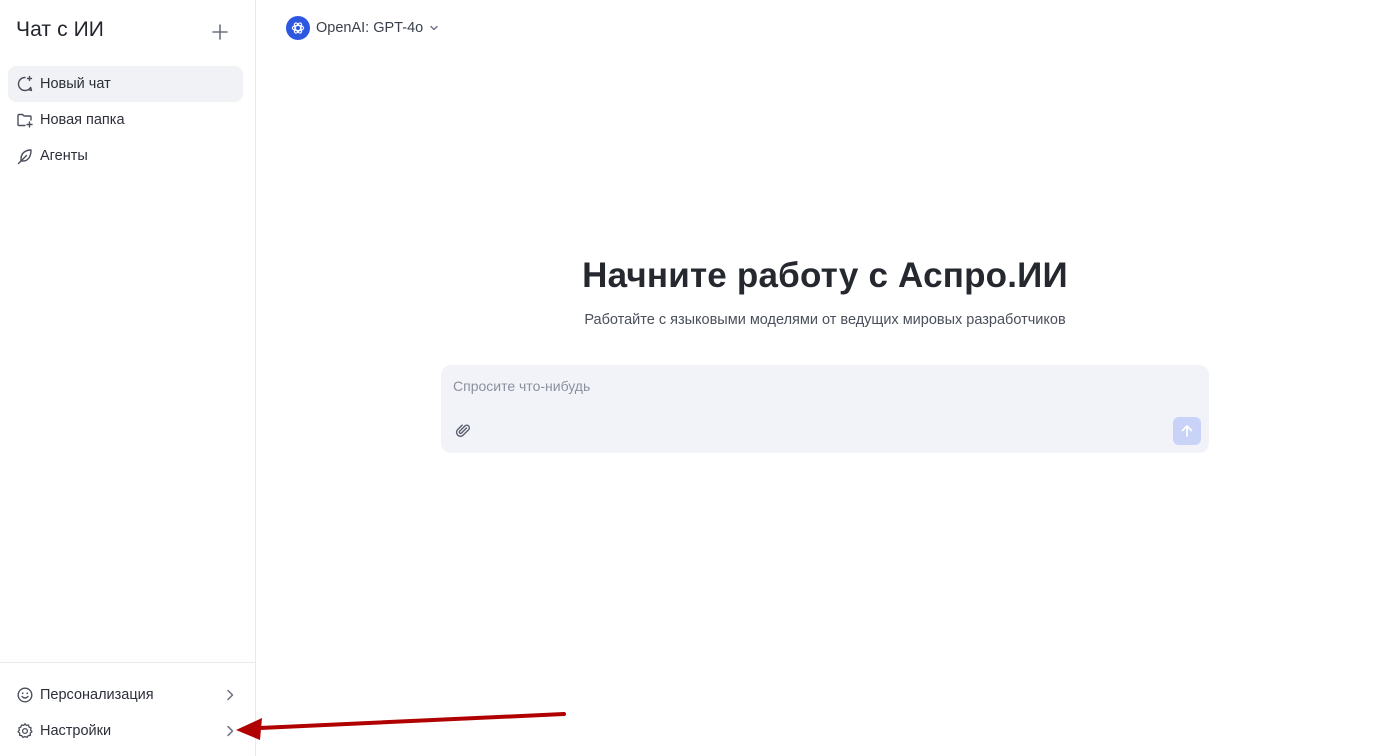 The width and height of the screenshot is (1388, 756). Describe the element at coordinates (60, 29) in the screenshot. I see `sidebar-title: Чат с ИИ` at that location.